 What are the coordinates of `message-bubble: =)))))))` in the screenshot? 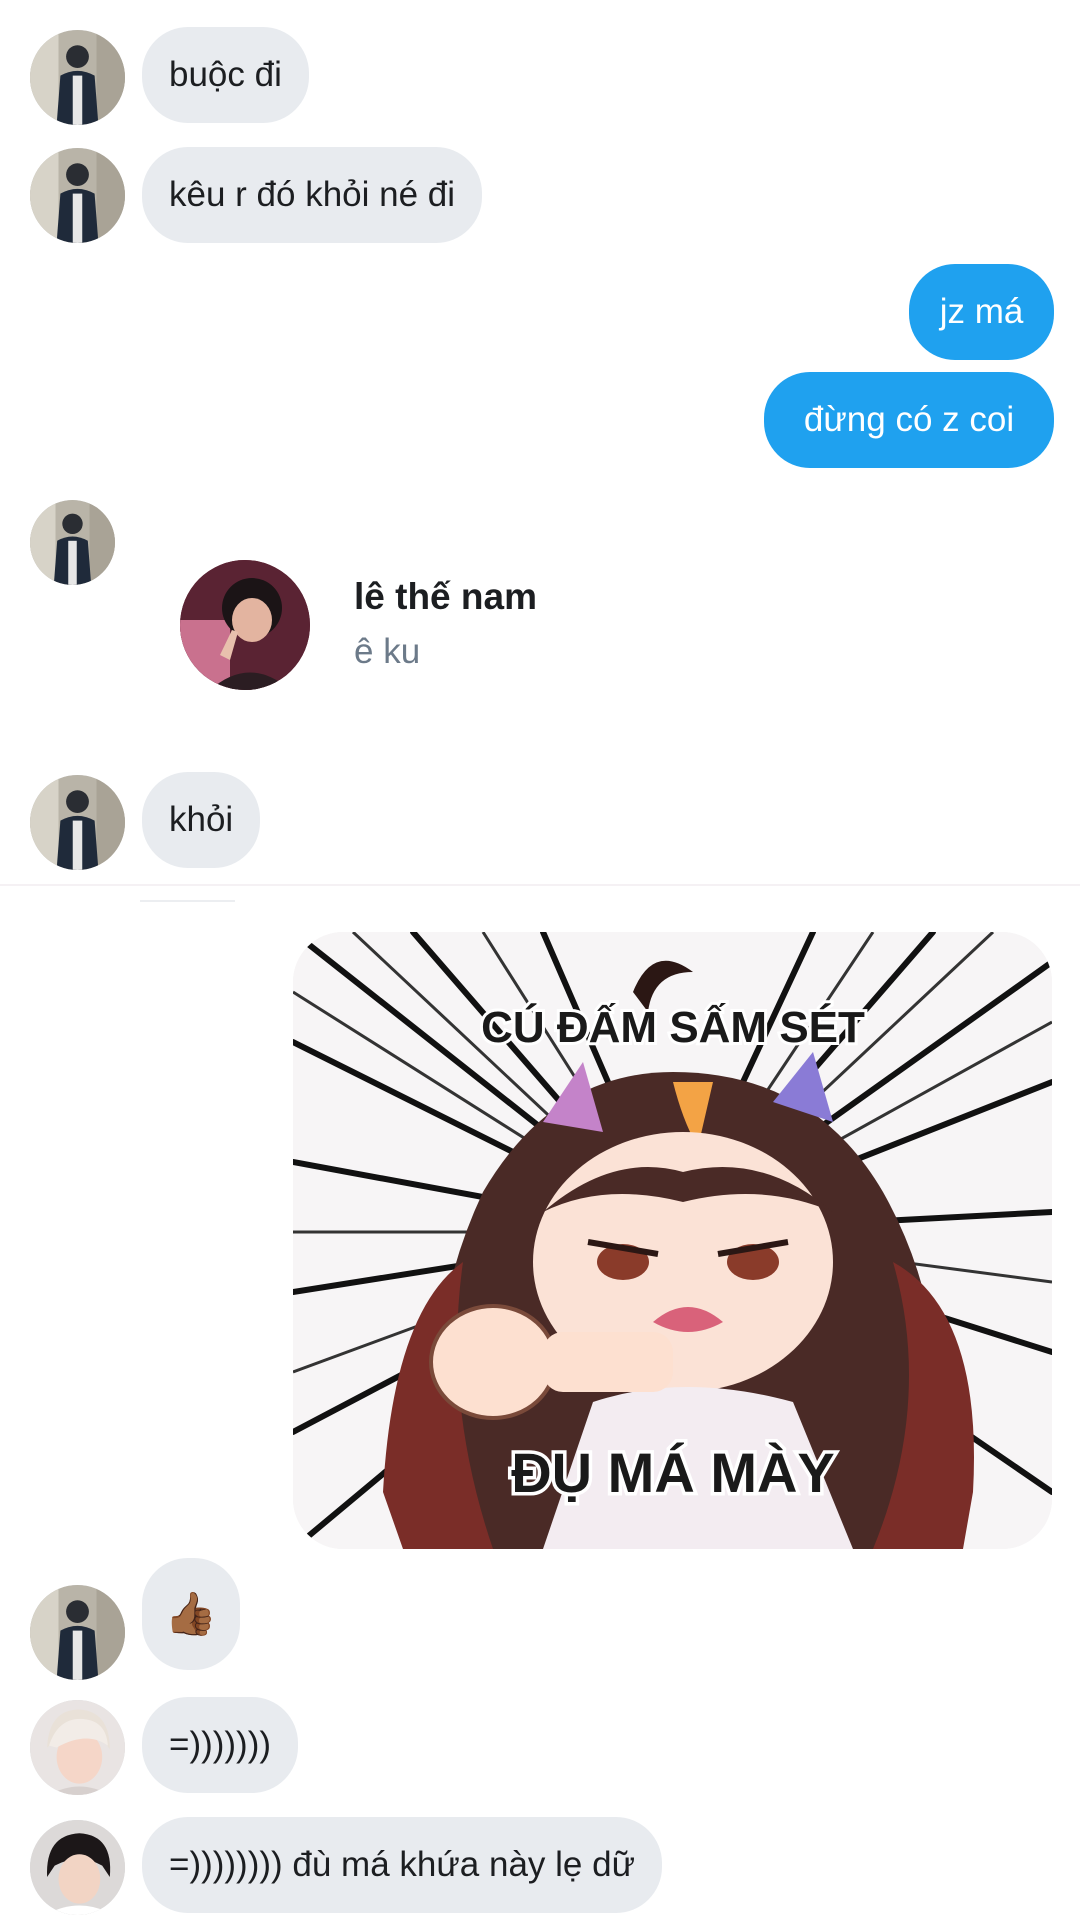 It's located at (220, 1745).